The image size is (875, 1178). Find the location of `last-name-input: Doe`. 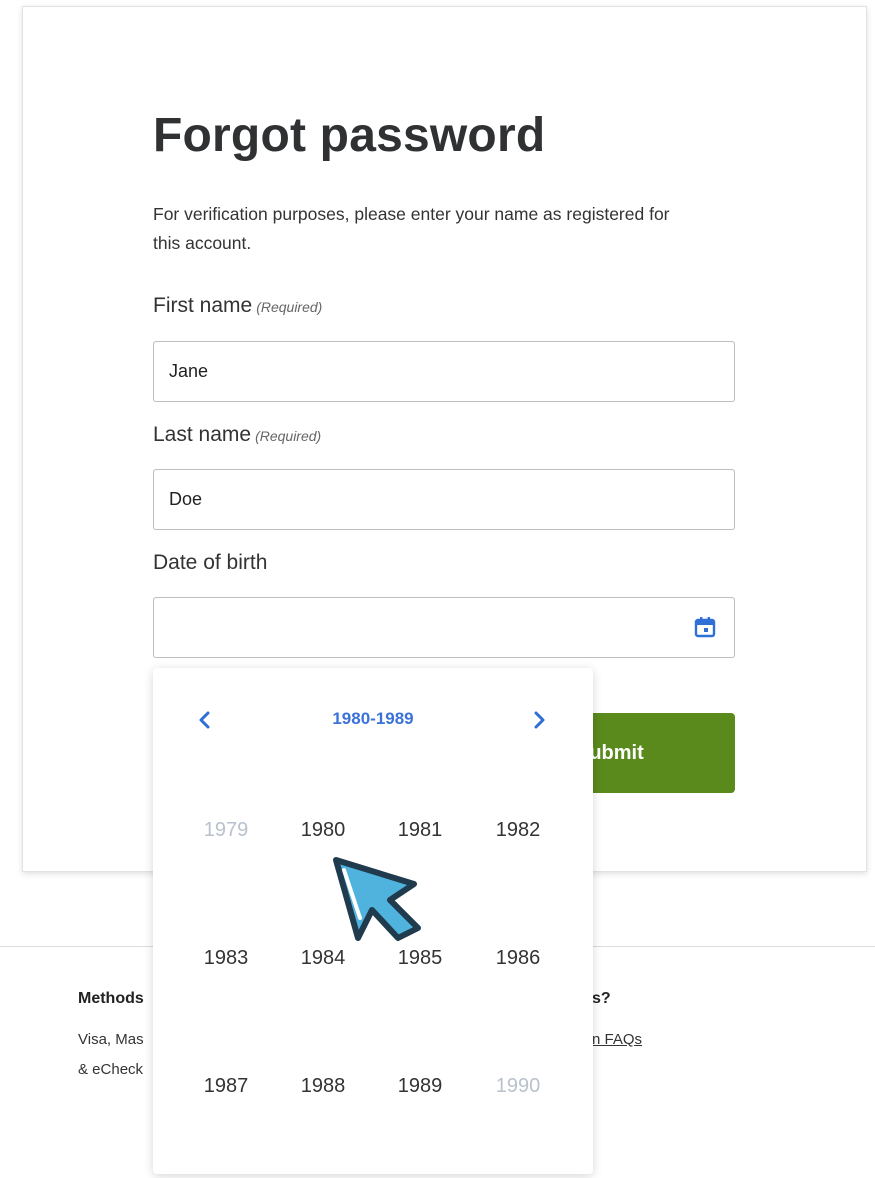

last-name-input: Doe is located at coordinates (444, 499).